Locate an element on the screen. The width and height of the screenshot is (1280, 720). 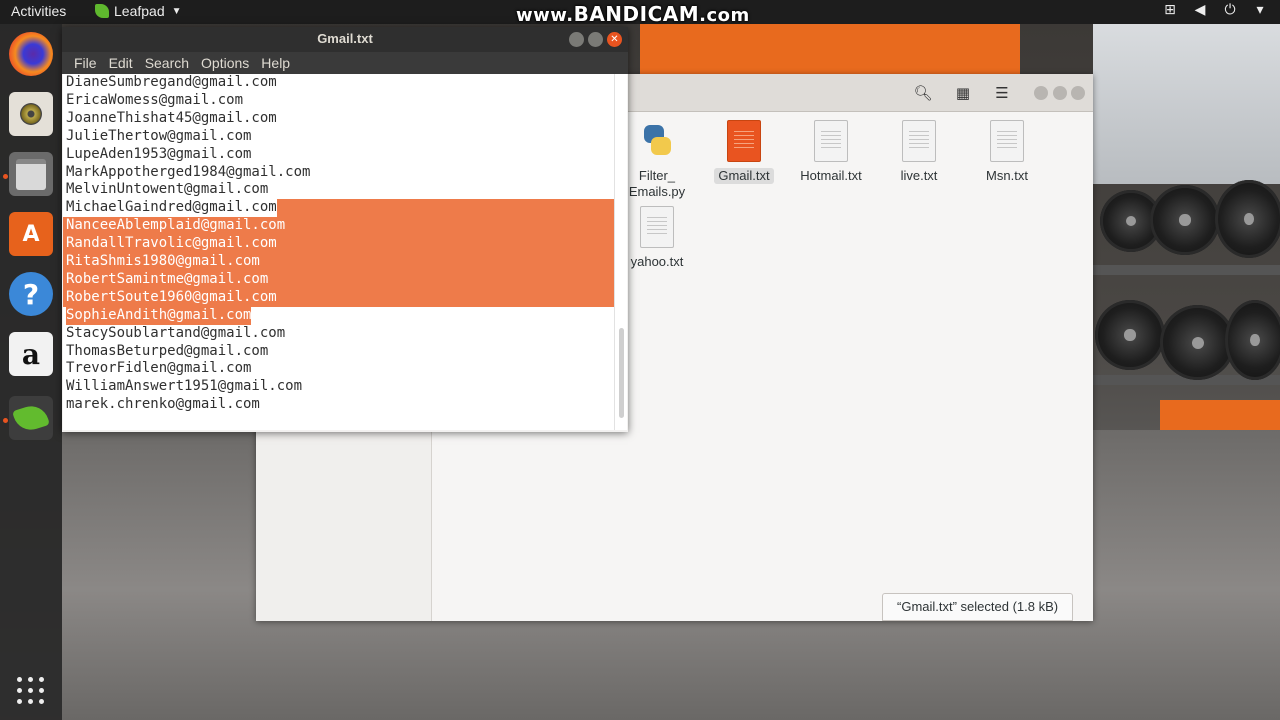
wallpaper-rack is located at coordinates (1186, 270).